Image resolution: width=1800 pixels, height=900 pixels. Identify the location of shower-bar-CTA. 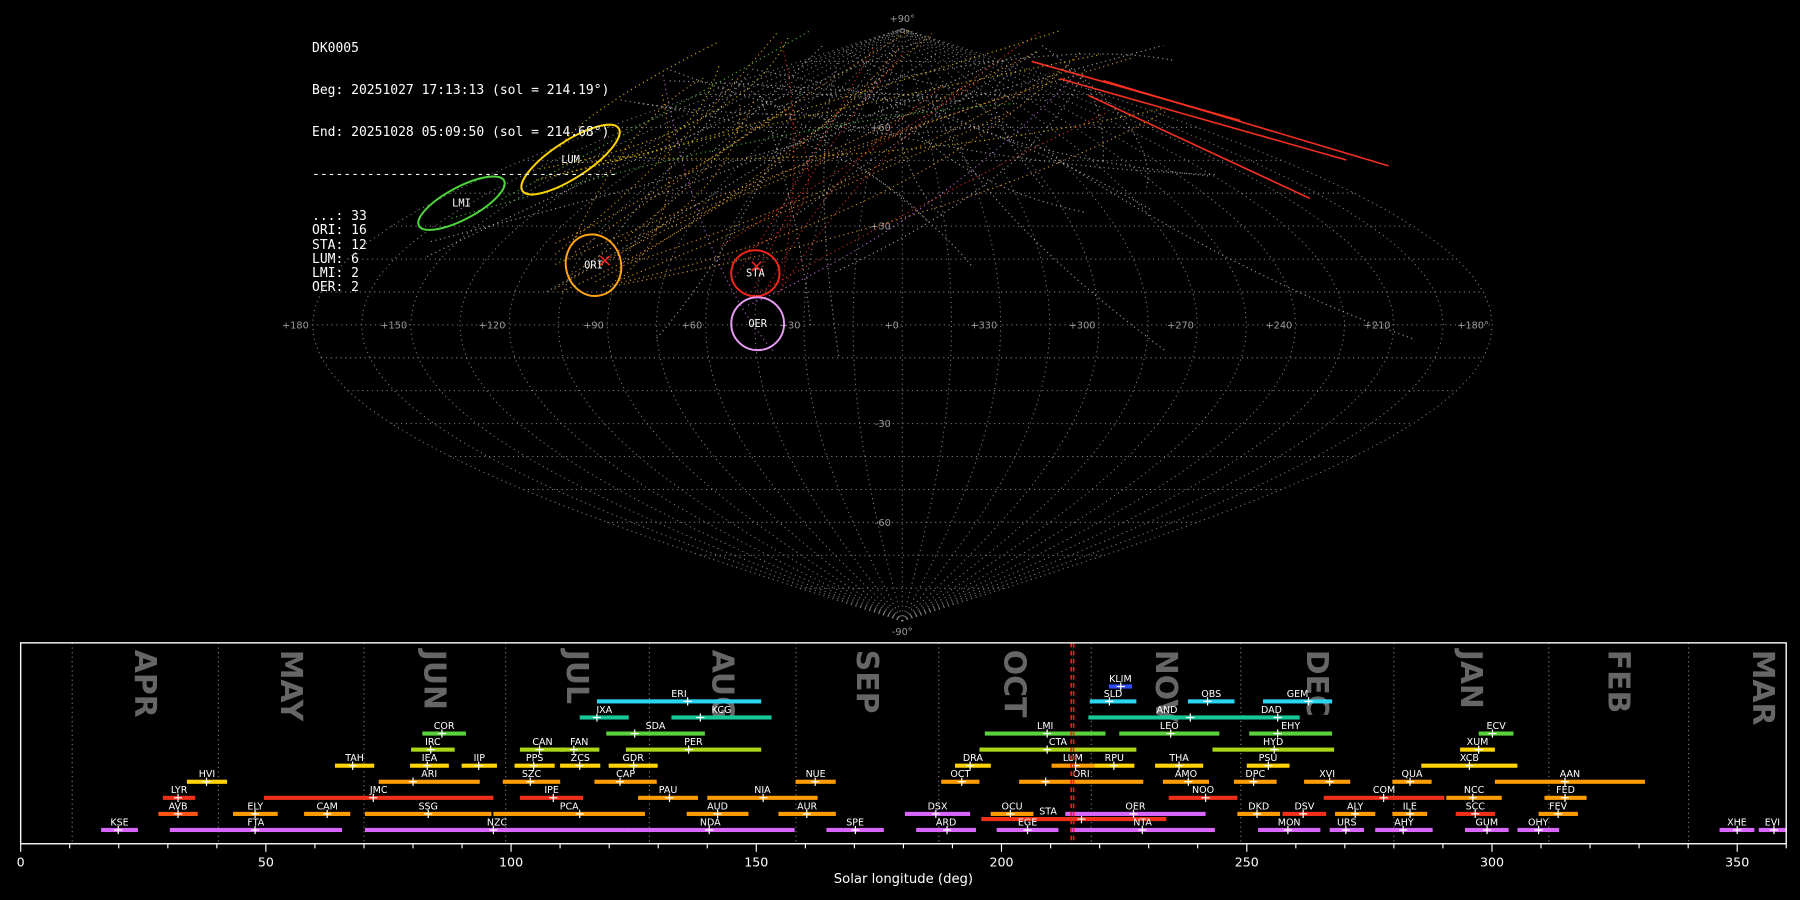
(1058, 749).